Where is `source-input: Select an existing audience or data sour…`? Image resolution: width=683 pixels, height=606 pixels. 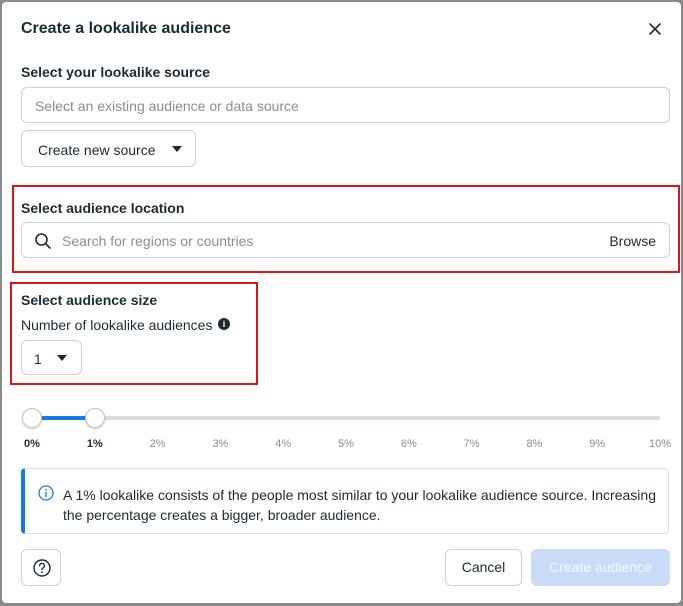 source-input: Select an existing audience or data sour… is located at coordinates (345, 105).